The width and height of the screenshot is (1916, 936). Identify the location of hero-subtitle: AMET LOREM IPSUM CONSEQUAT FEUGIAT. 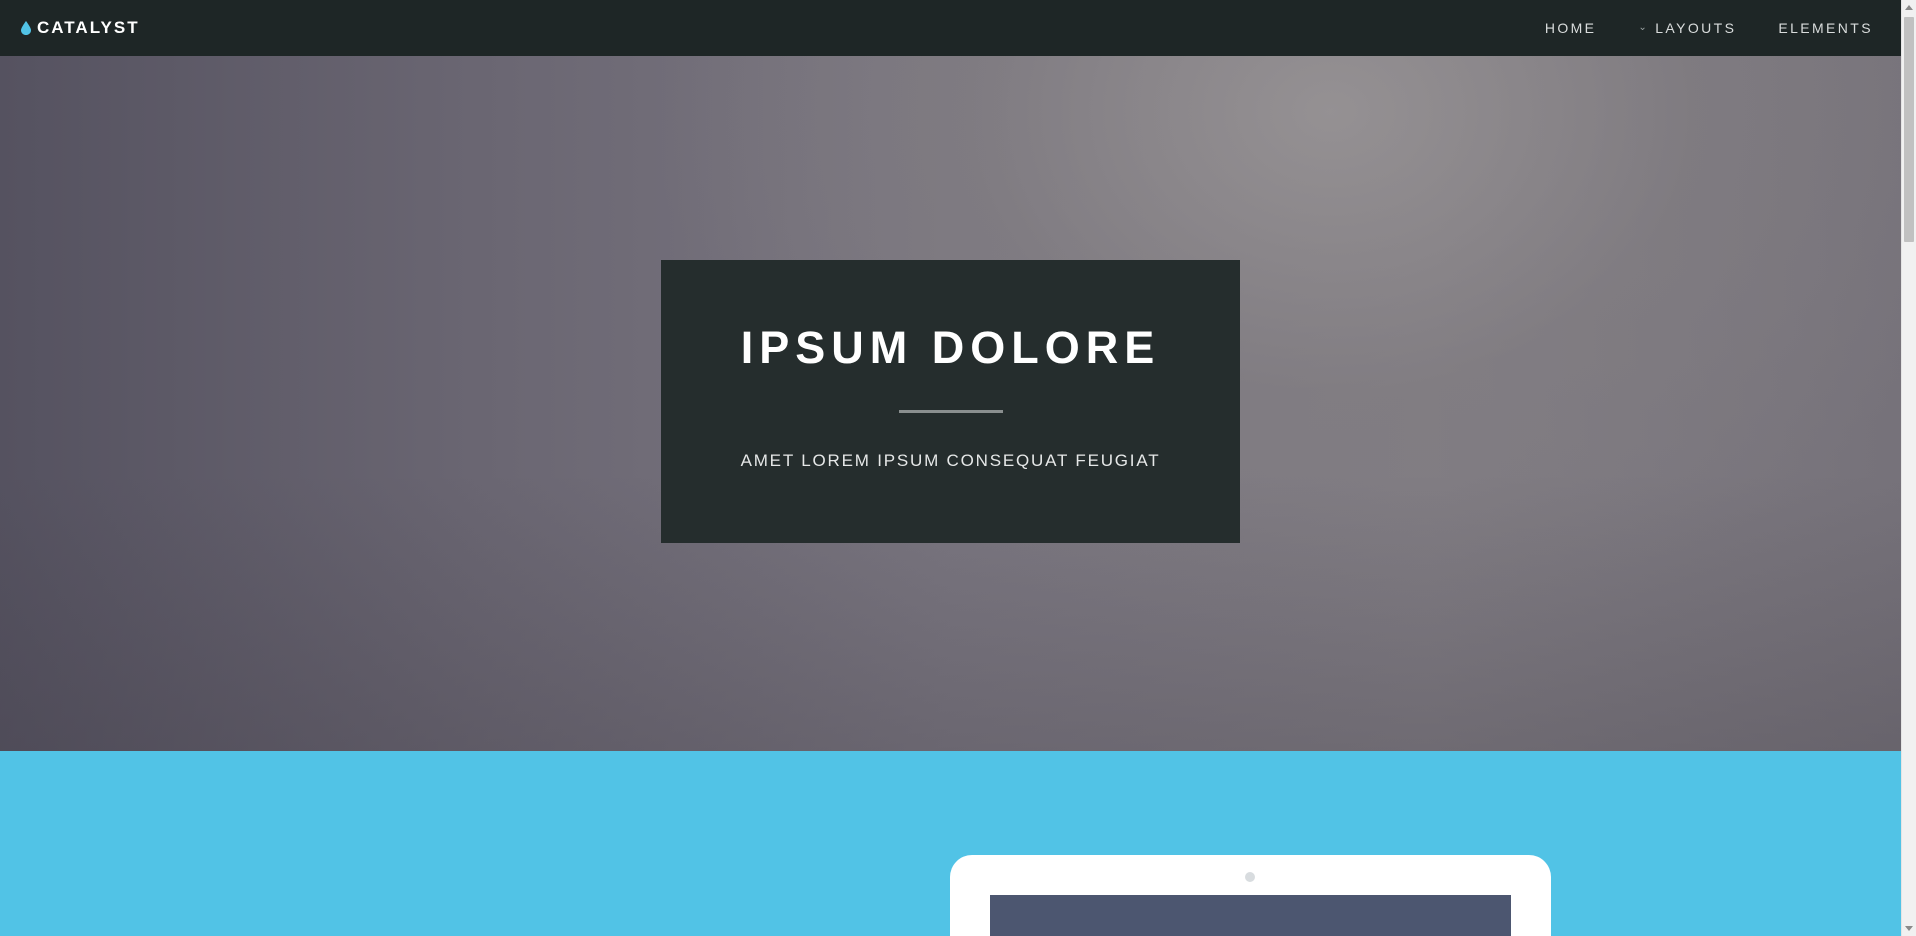
(950, 460).